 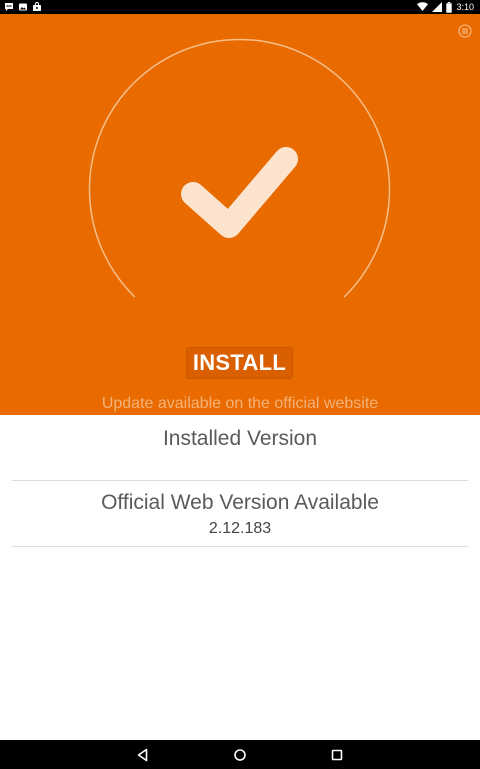 What do you see at coordinates (423, 7) in the screenshot?
I see `wifi-icon` at bounding box center [423, 7].